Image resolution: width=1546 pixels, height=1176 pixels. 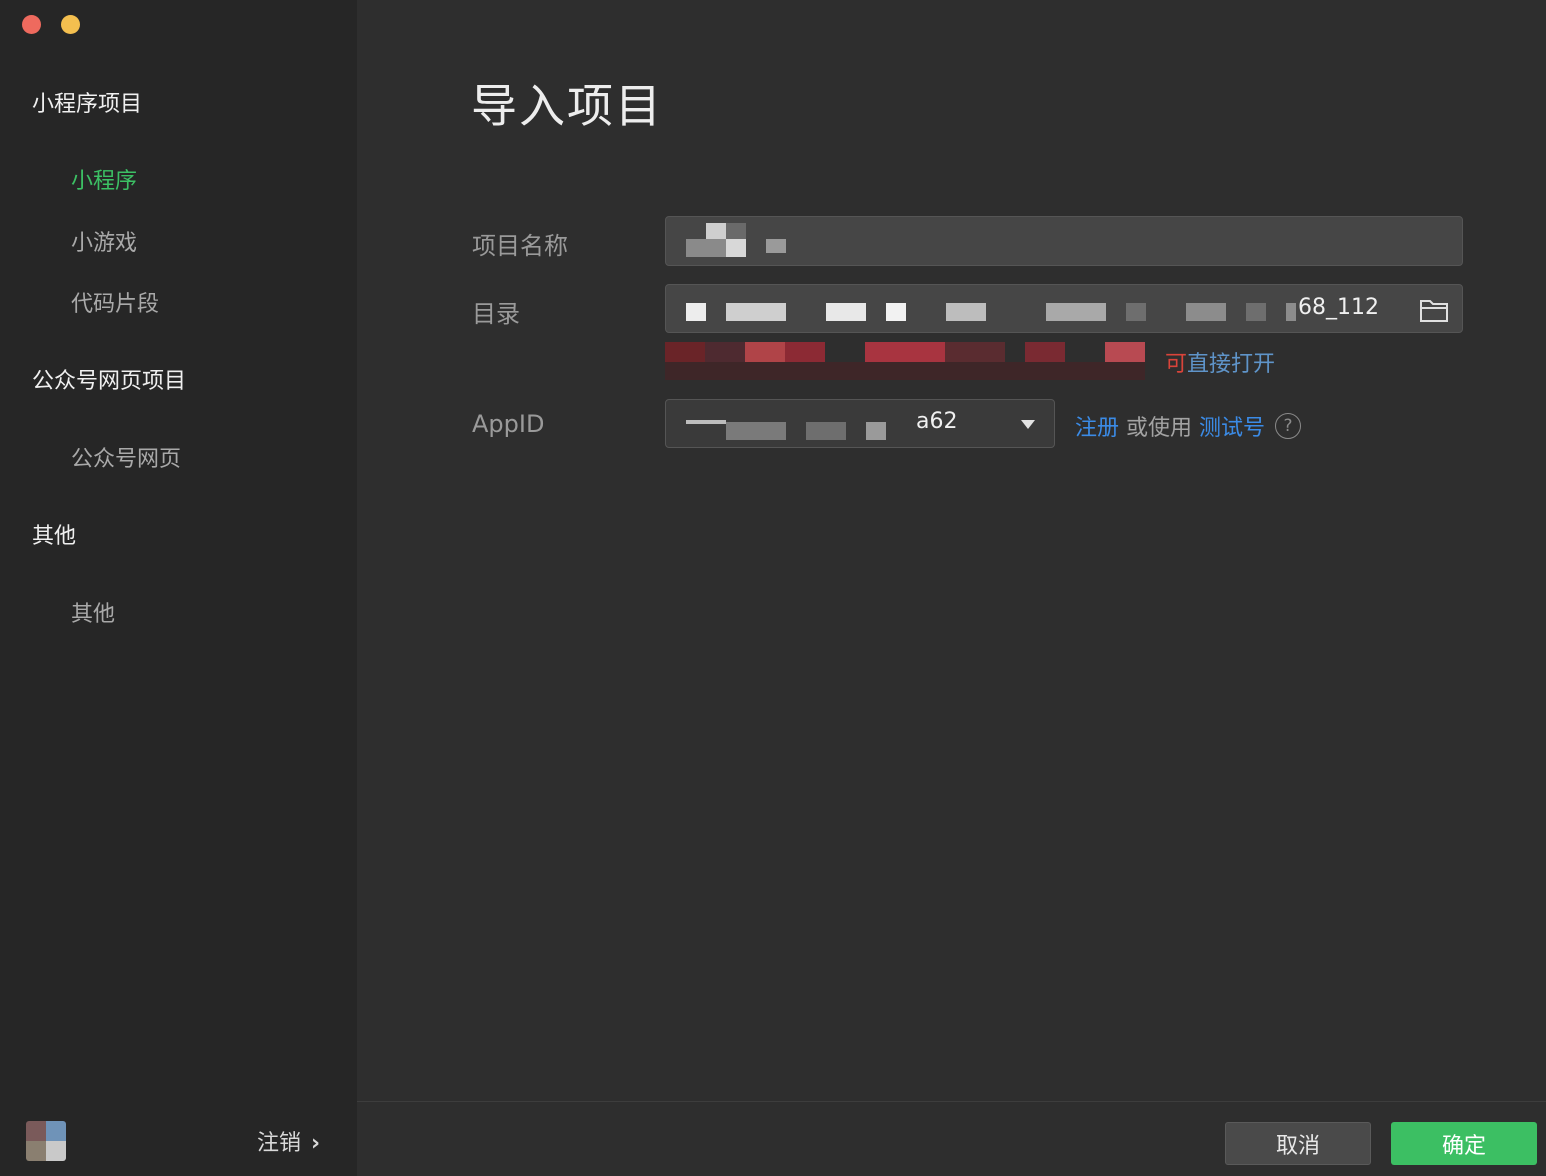 What do you see at coordinates (1298, 1143) in the screenshot?
I see `cancel-button: 取消` at bounding box center [1298, 1143].